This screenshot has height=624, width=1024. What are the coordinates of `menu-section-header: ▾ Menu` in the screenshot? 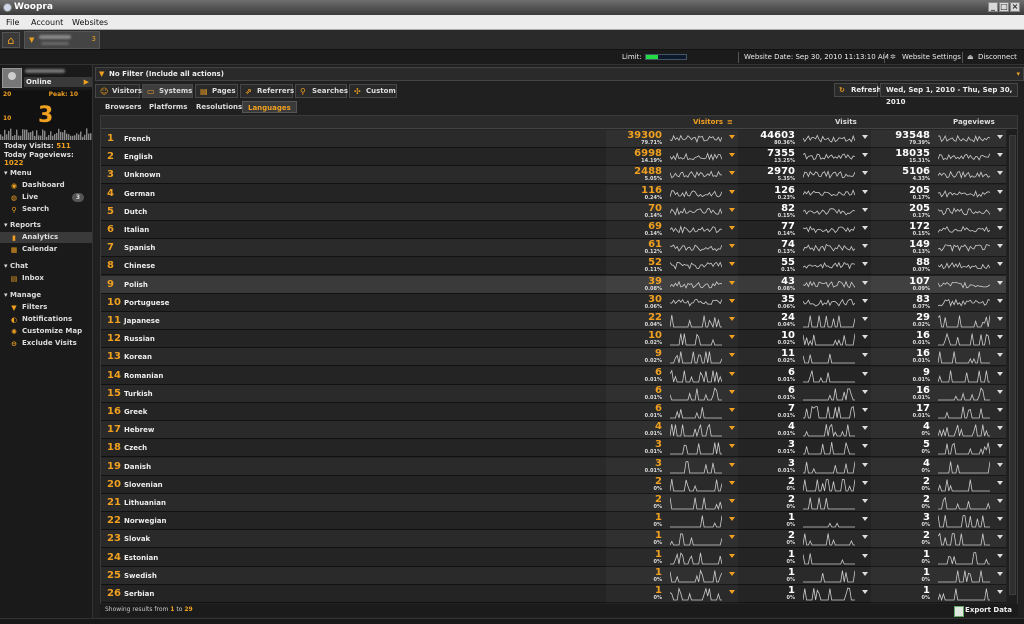 It's located at (18, 173).